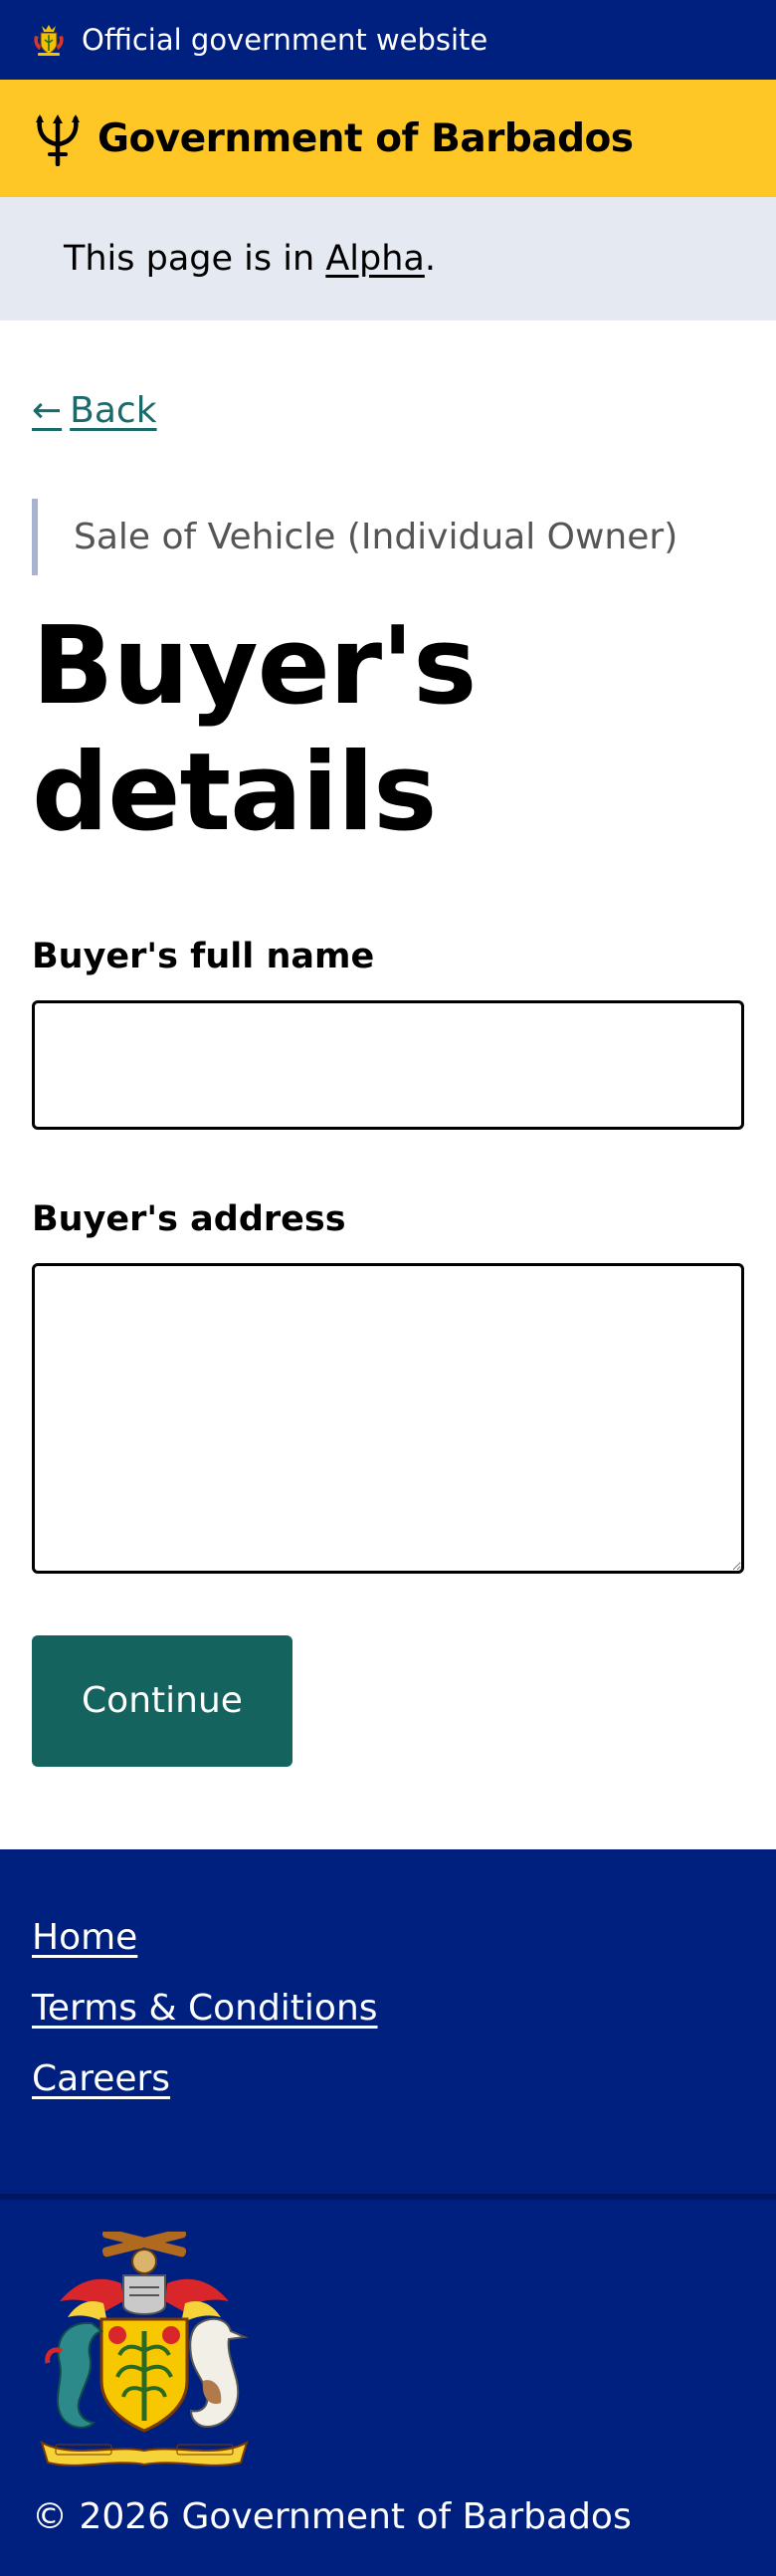 The image size is (776, 2576). What do you see at coordinates (195, 259) in the screenshot?
I see `phase-banner-text: This page is in` at bounding box center [195, 259].